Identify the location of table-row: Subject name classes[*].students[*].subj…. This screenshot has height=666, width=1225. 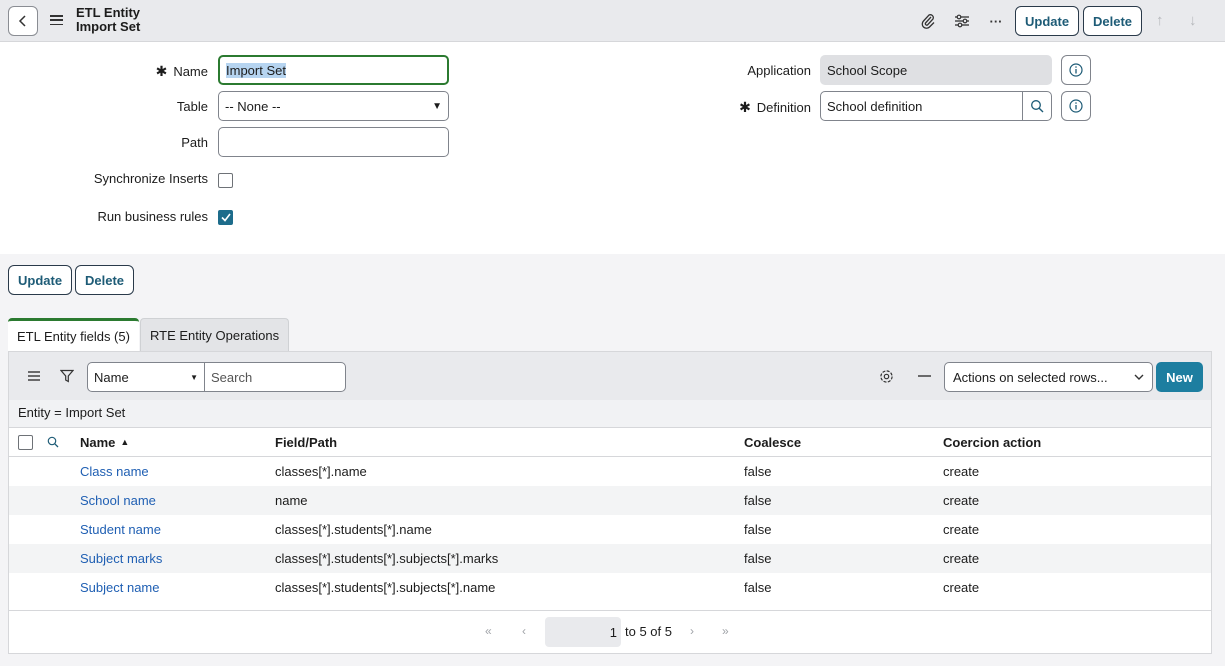
(610, 587).